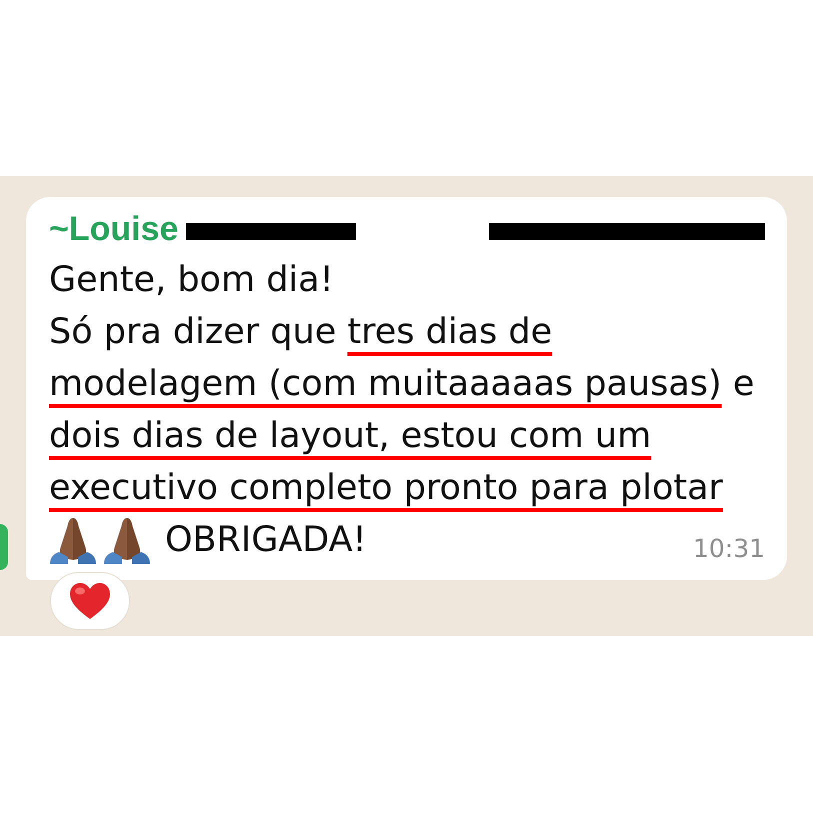 The width and height of the screenshot is (813, 813). Describe the element at coordinates (113, 229) in the screenshot. I see `sender-name: ~Louise` at that location.